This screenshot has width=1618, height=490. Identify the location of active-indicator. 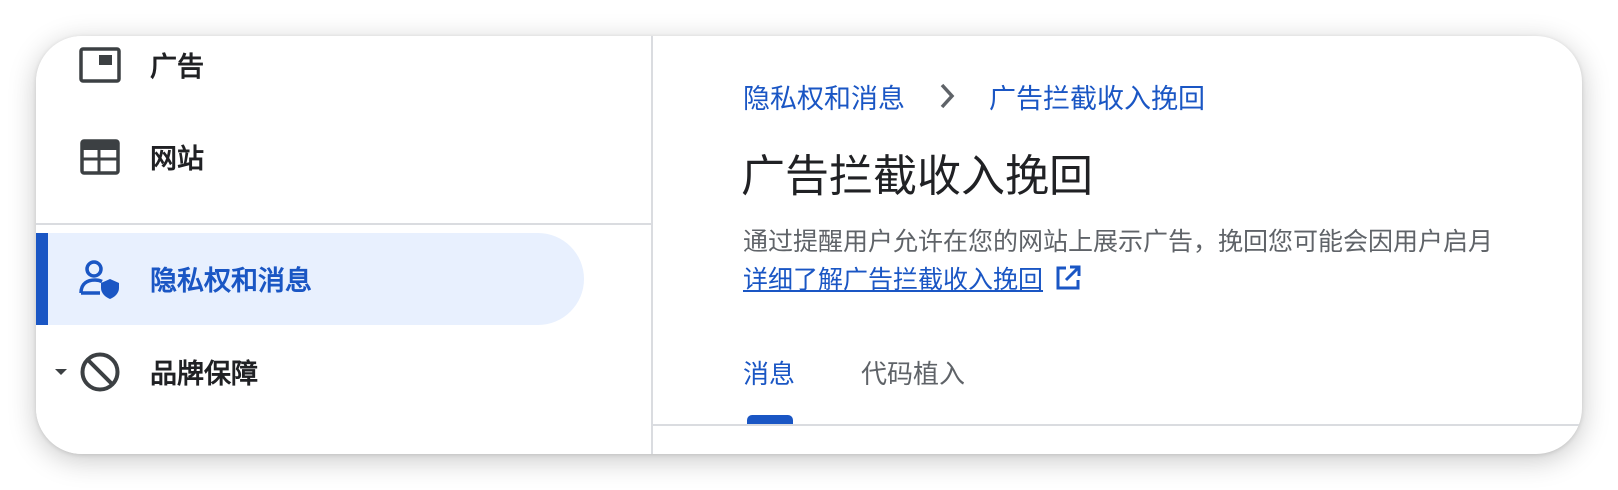
(42, 279).